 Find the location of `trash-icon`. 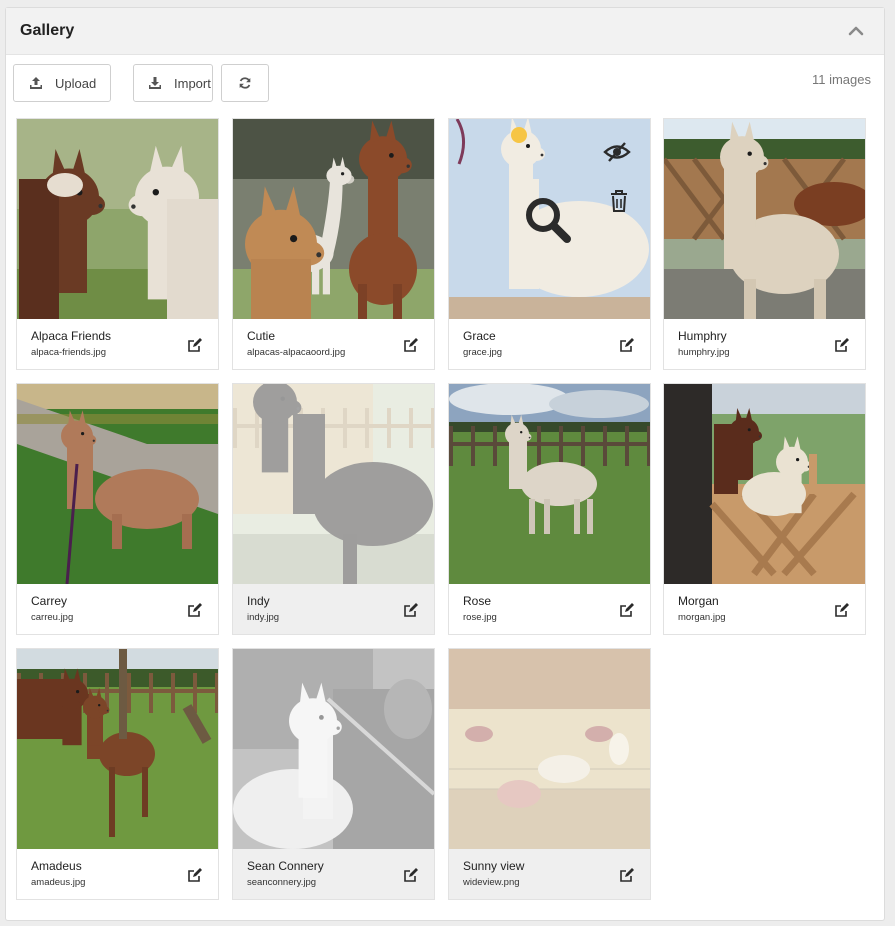

trash-icon is located at coordinates (619, 201).